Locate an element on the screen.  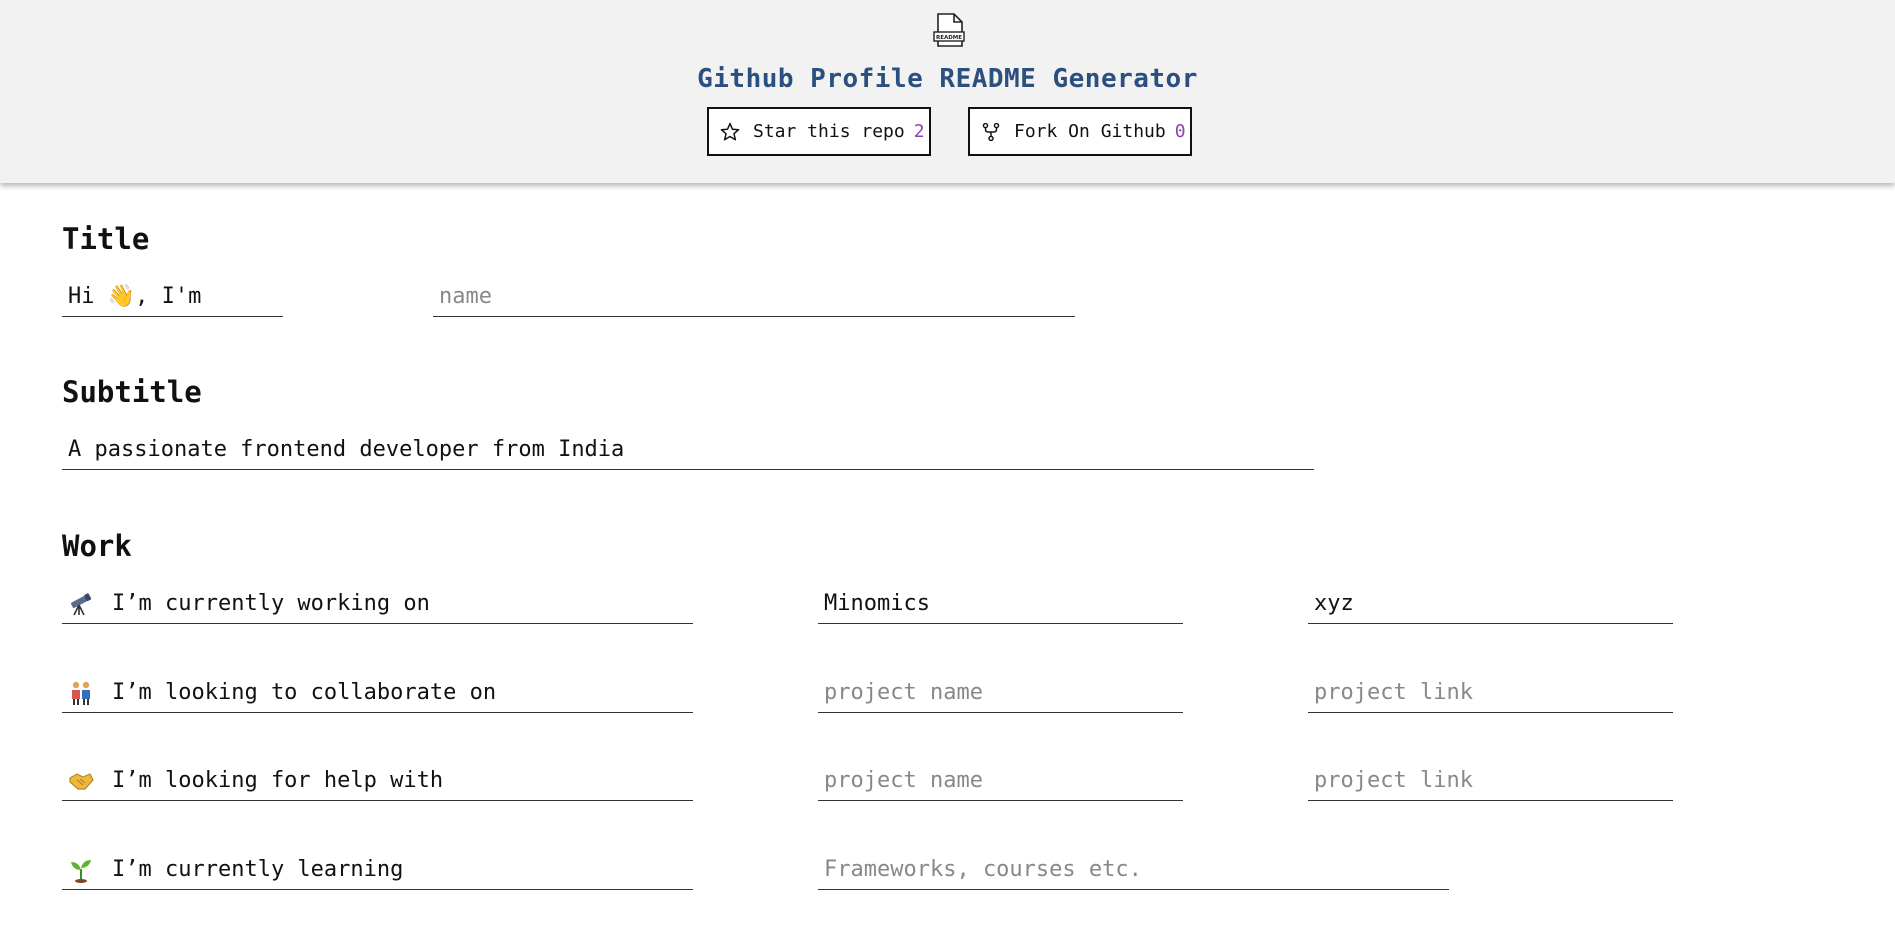
collaborate-on-label: I’m looking to collaborate on is located at coordinates (377, 693).